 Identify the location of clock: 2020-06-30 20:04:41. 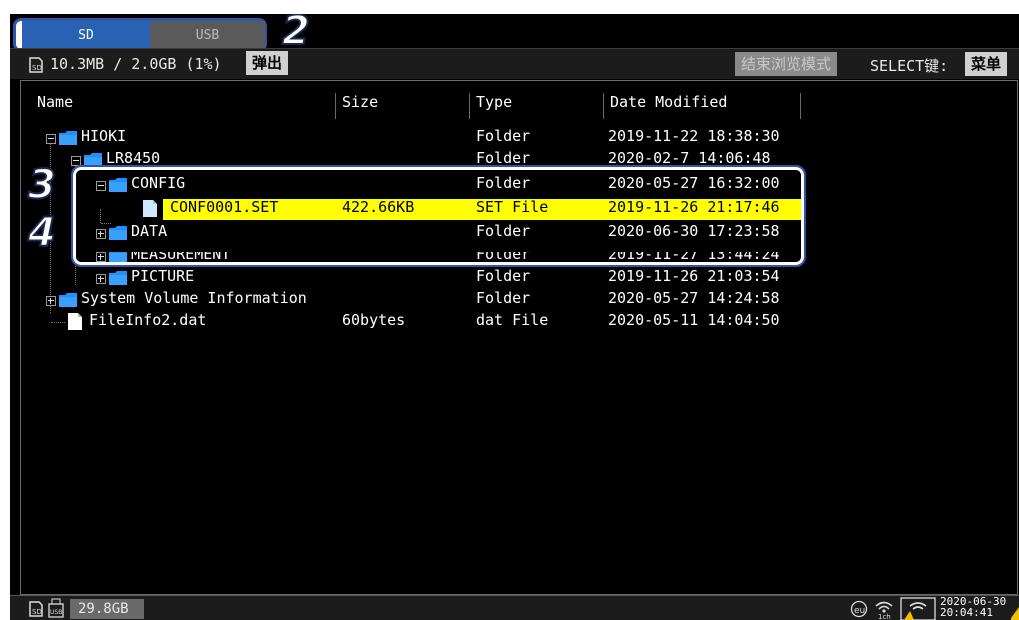
(973, 607).